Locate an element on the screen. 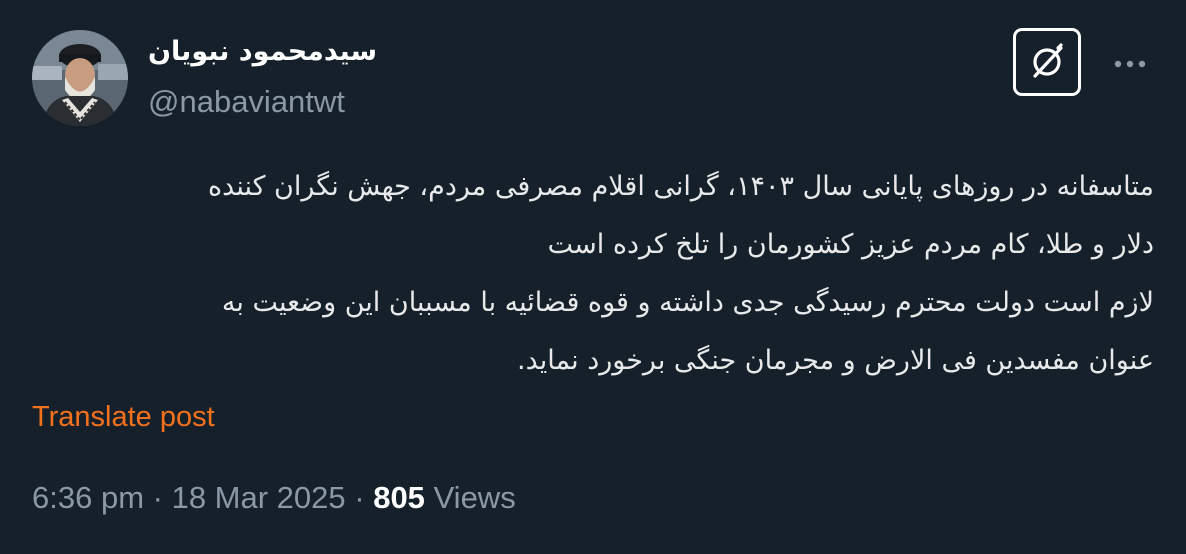  post-time: 6:36 pm is located at coordinates (88, 497).